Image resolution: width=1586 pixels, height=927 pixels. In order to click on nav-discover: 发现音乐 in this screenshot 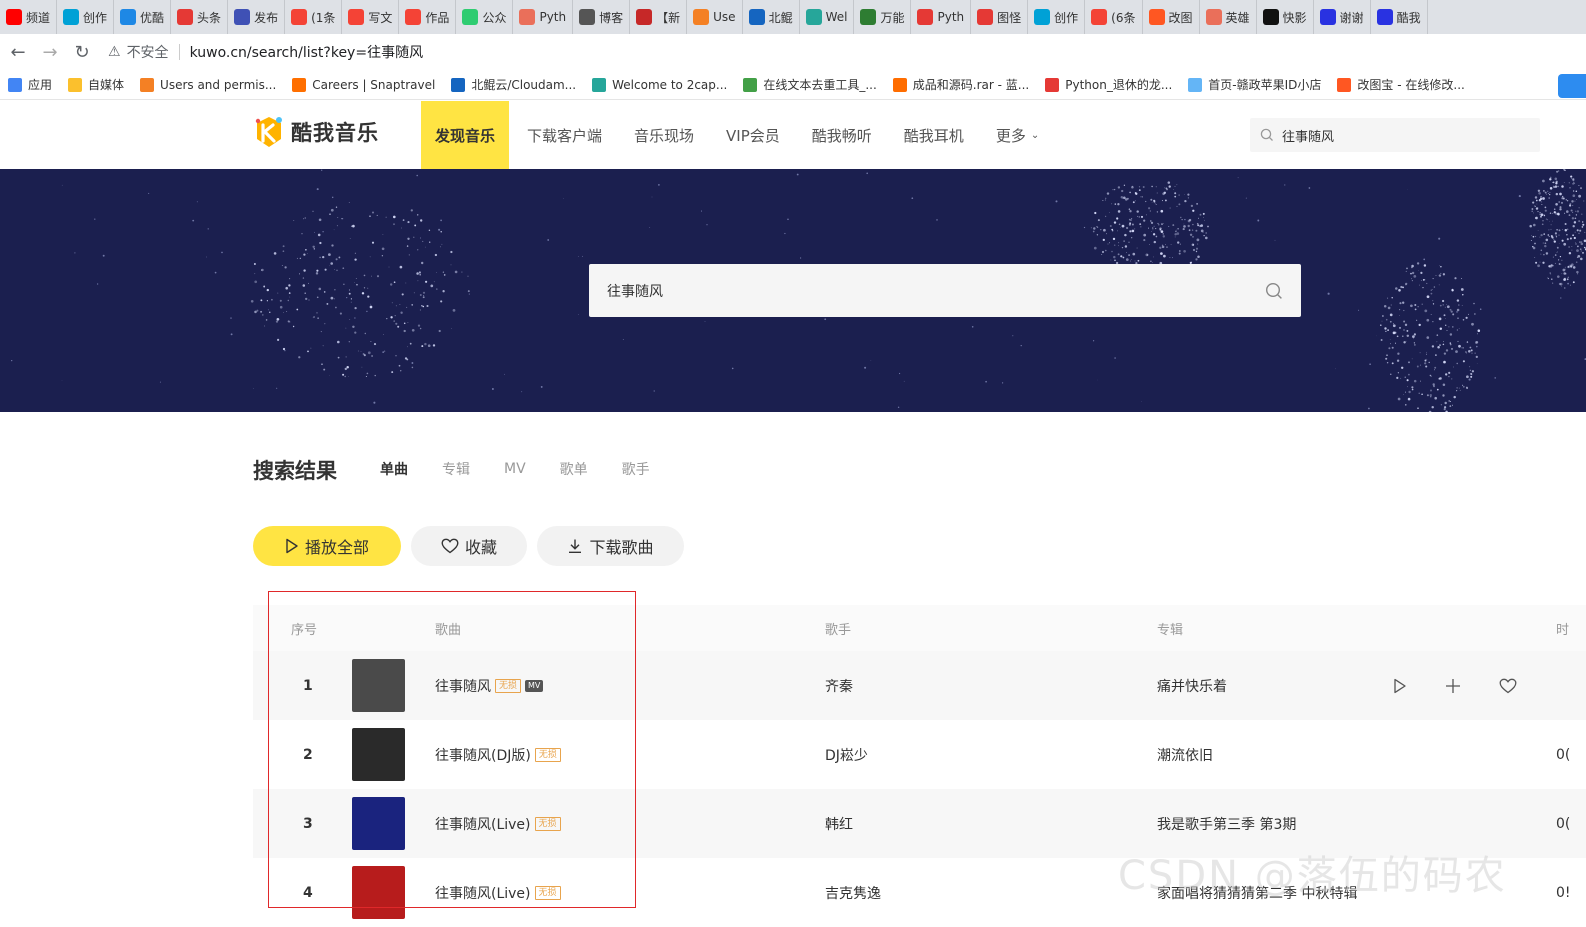, I will do `click(465, 135)`.